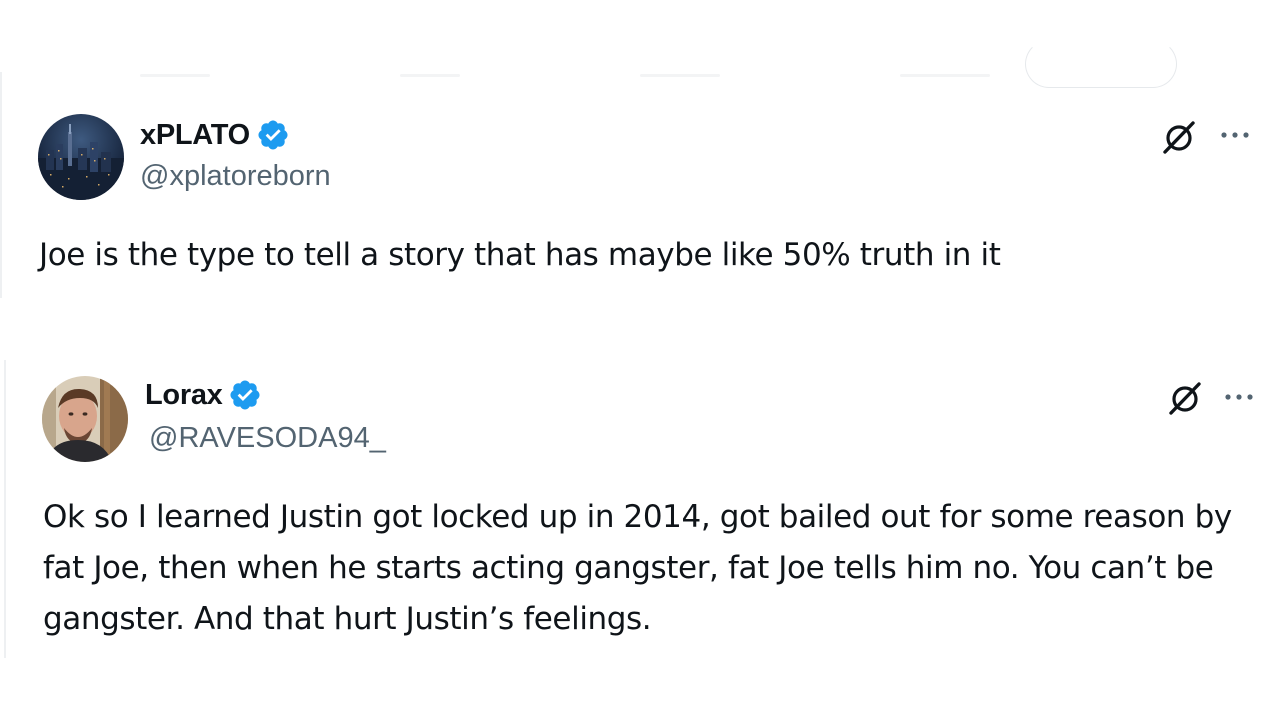  I want to click on city-night-skyline-avatar, so click(81, 157).